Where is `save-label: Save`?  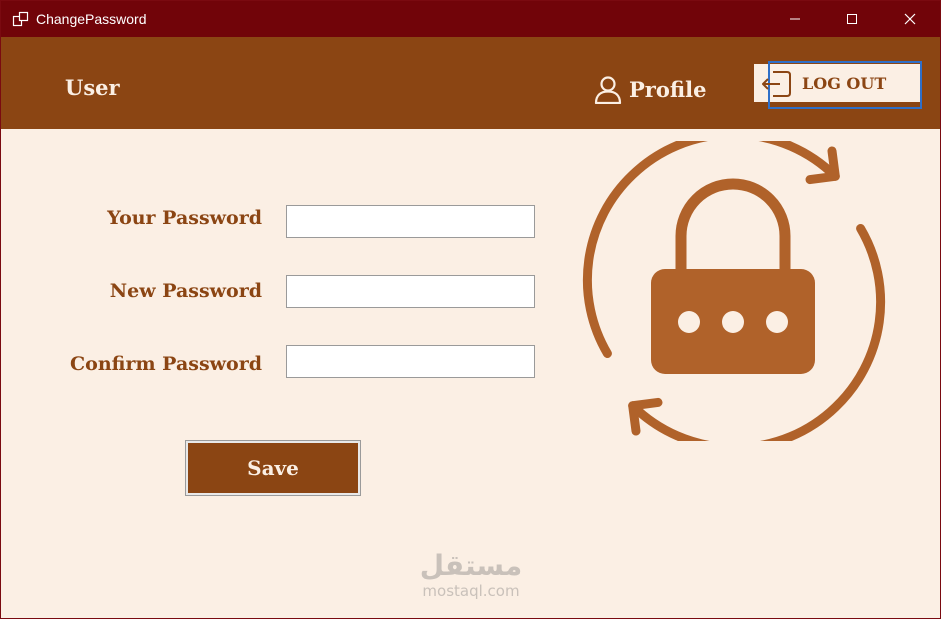 save-label: Save is located at coordinates (273, 468).